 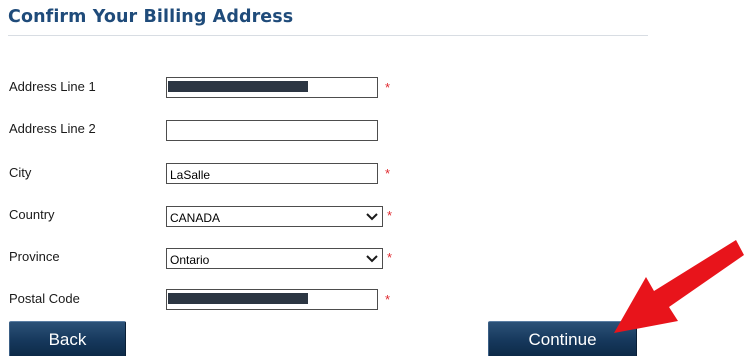 What do you see at coordinates (52, 86) in the screenshot?
I see `address-line-1-label: Address Line 1` at bounding box center [52, 86].